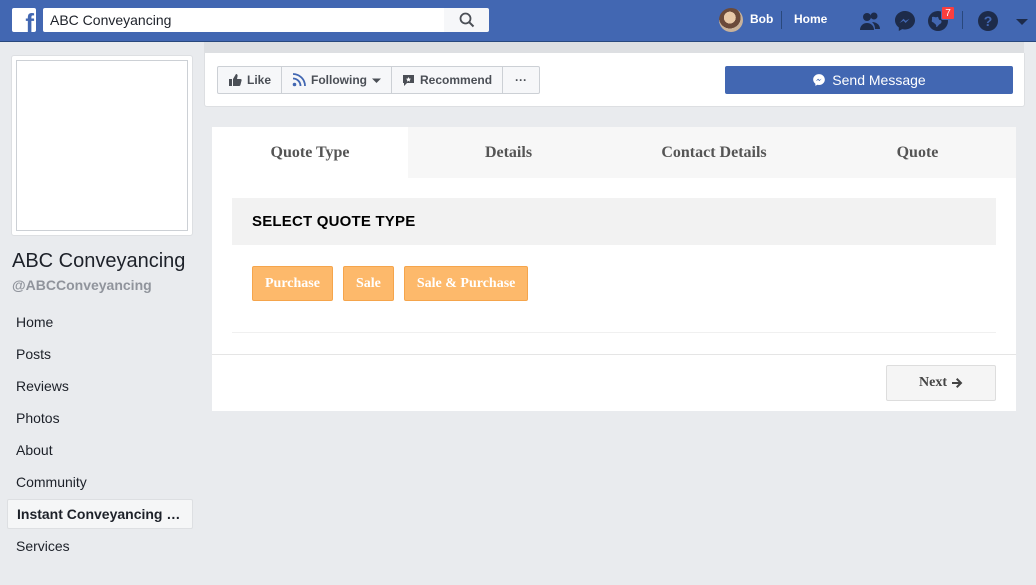 This screenshot has width=1036, height=585. I want to click on following-label: Following, so click(339, 80).